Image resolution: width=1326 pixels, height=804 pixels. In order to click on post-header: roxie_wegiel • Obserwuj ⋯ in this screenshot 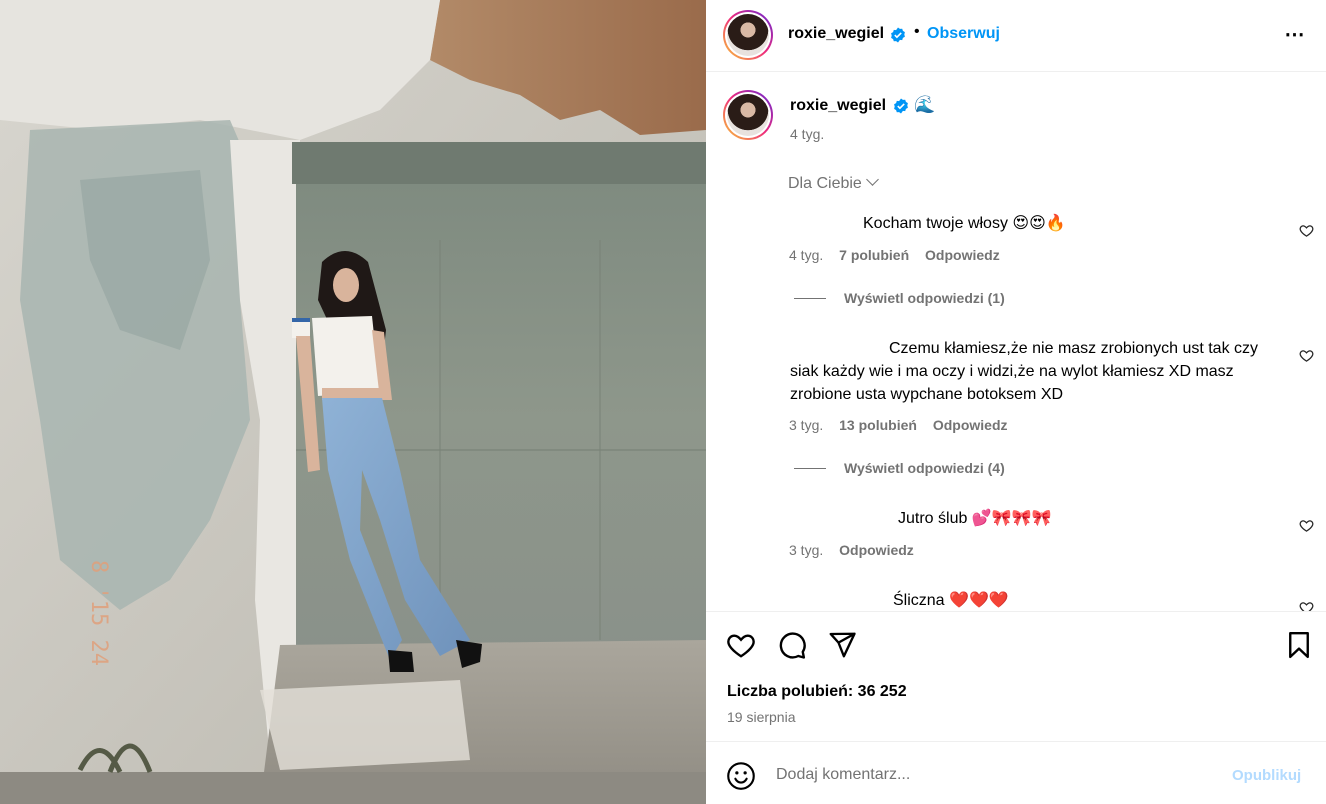, I will do `click(1016, 36)`.